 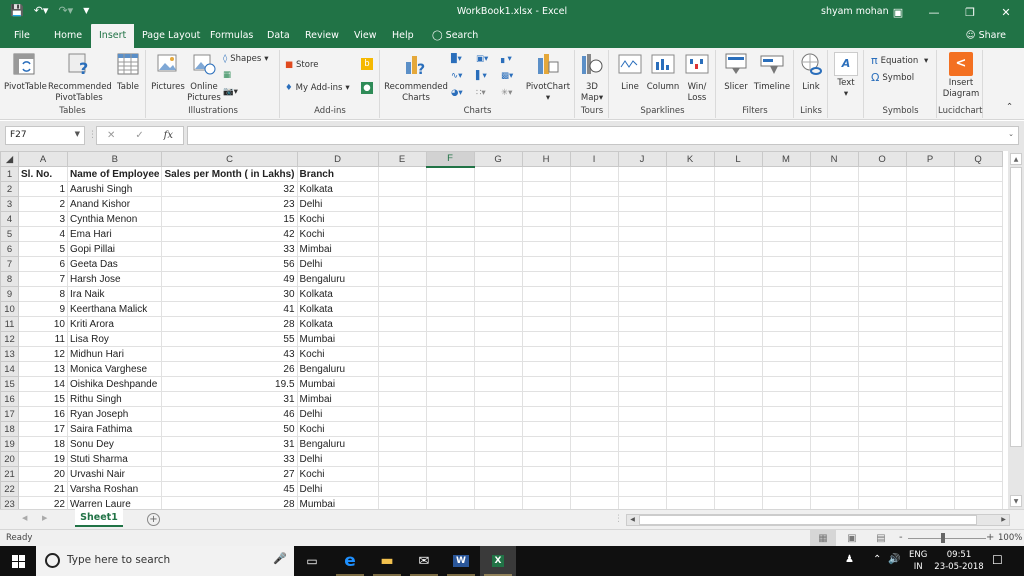 I want to click on restore-icon: ❐, so click(x=970, y=12).